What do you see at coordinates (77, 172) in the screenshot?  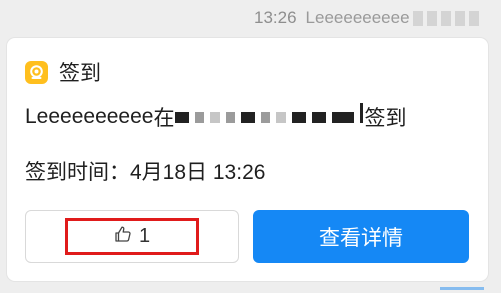 I see `checkin-time-label: 签到时间：` at bounding box center [77, 172].